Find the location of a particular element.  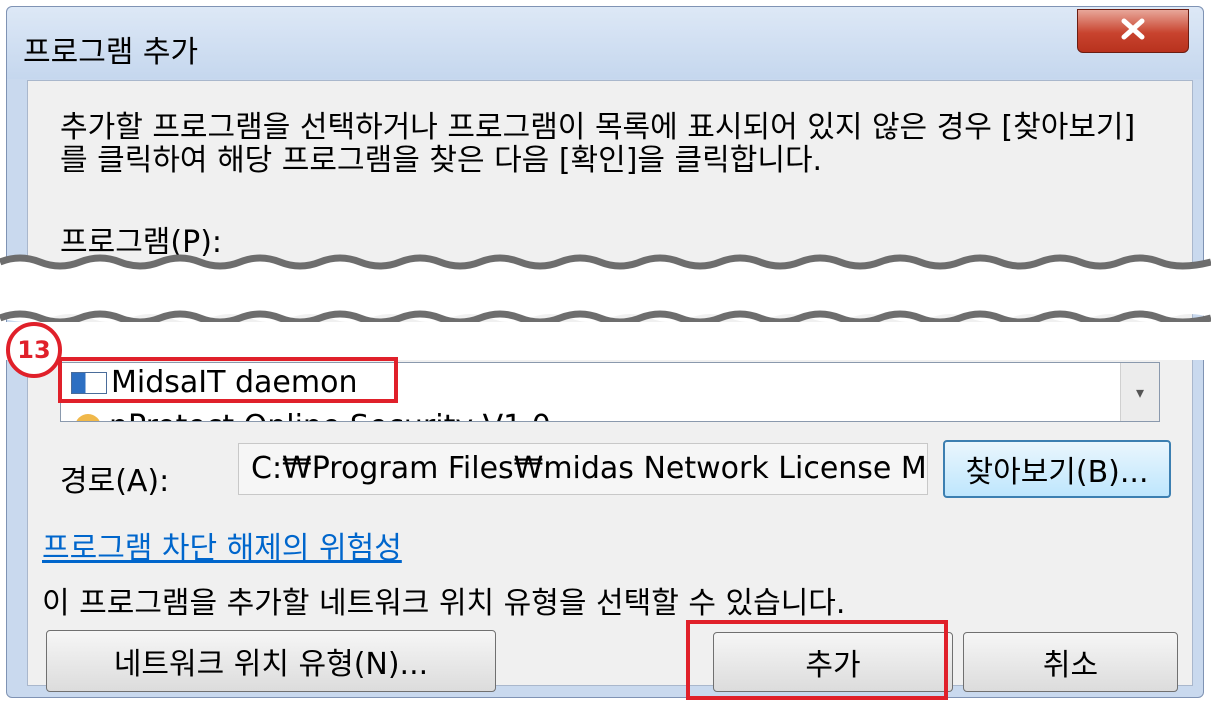

list-item: nProtect Online Security V1.0 is located at coordinates (311, 415).